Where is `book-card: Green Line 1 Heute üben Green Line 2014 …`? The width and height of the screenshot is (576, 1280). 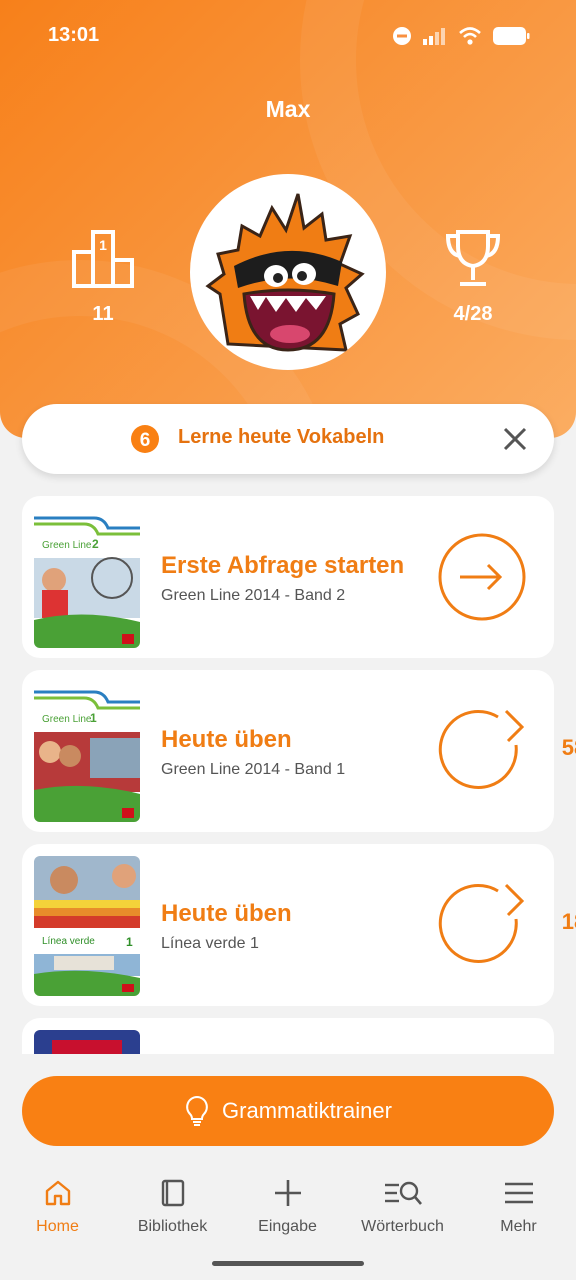
book-card: Green Line 1 Heute üben Green Line 2014 … is located at coordinates (299, 751).